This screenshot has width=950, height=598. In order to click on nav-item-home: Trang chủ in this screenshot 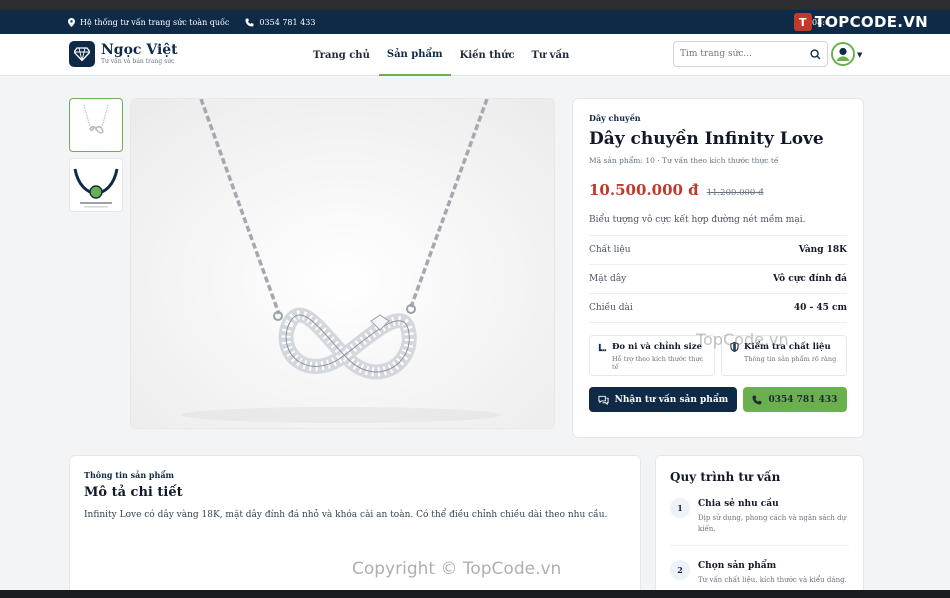, I will do `click(341, 55)`.